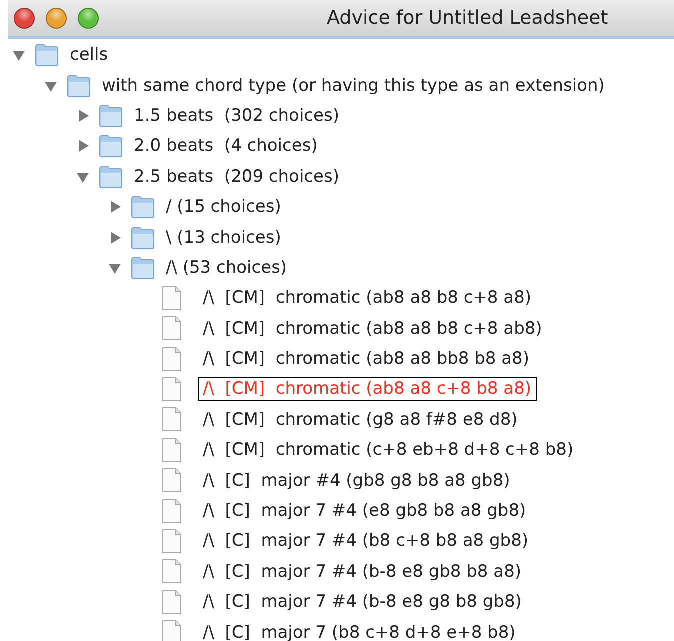 The width and height of the screenshot is (674, 641). Describe the element at coordinates (24, 18) in the screenshot. I see `close-button` at that location.